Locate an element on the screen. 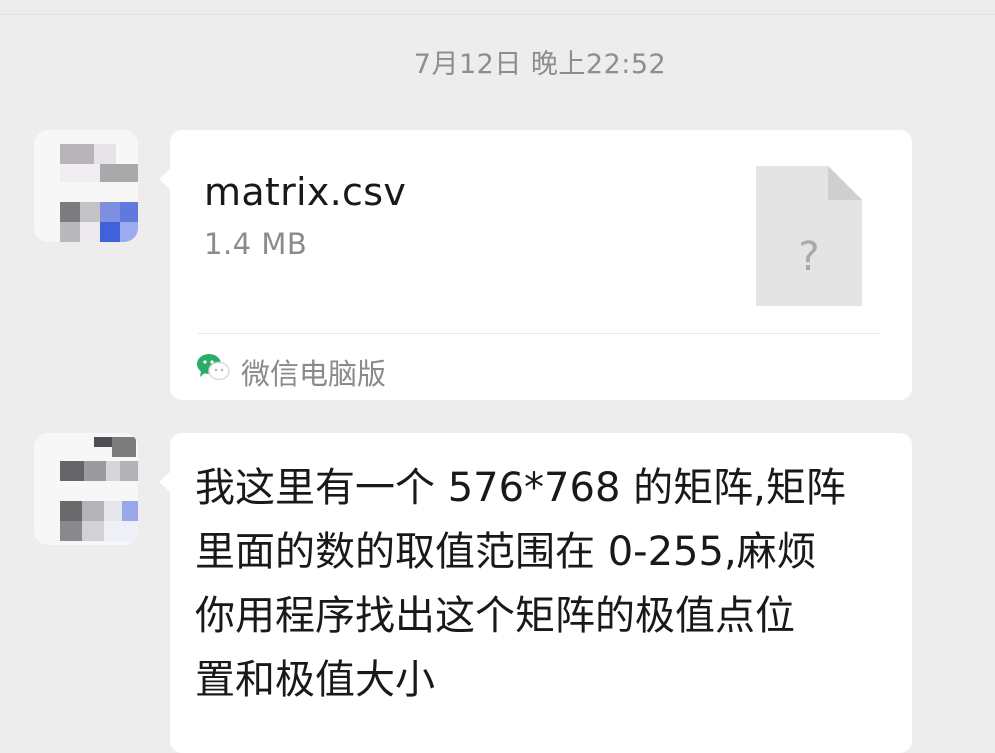 The height and width of the screenshot is (753, 995). file-divider is located at coordinates (539, 333).